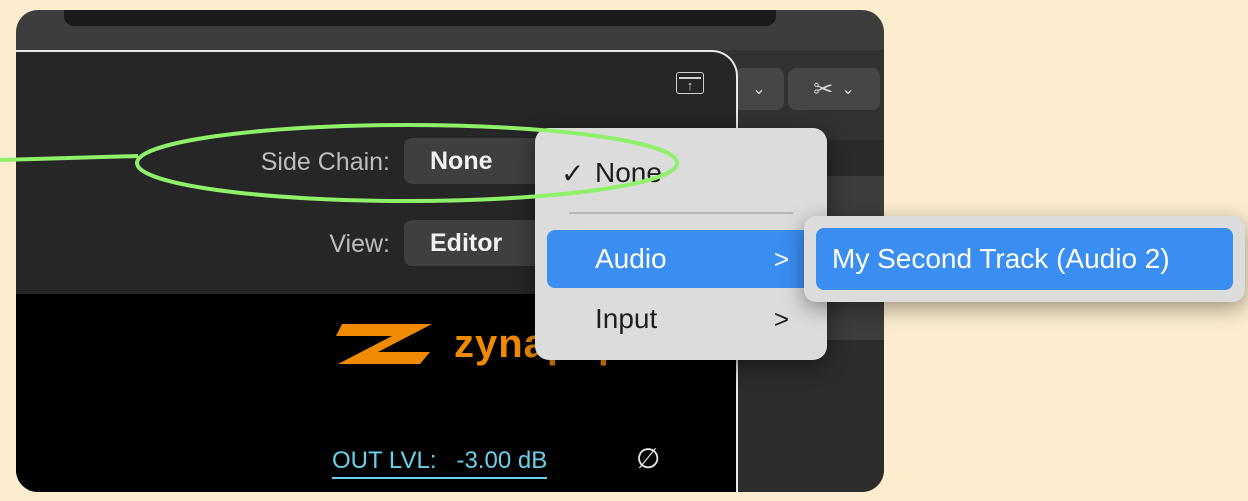 This screenshot has height=501, width=1248. What do you see at coordinates (573, 173) in the screenshot?
I see `checkmark-icon: ✓` at bounding box center [573, 173].